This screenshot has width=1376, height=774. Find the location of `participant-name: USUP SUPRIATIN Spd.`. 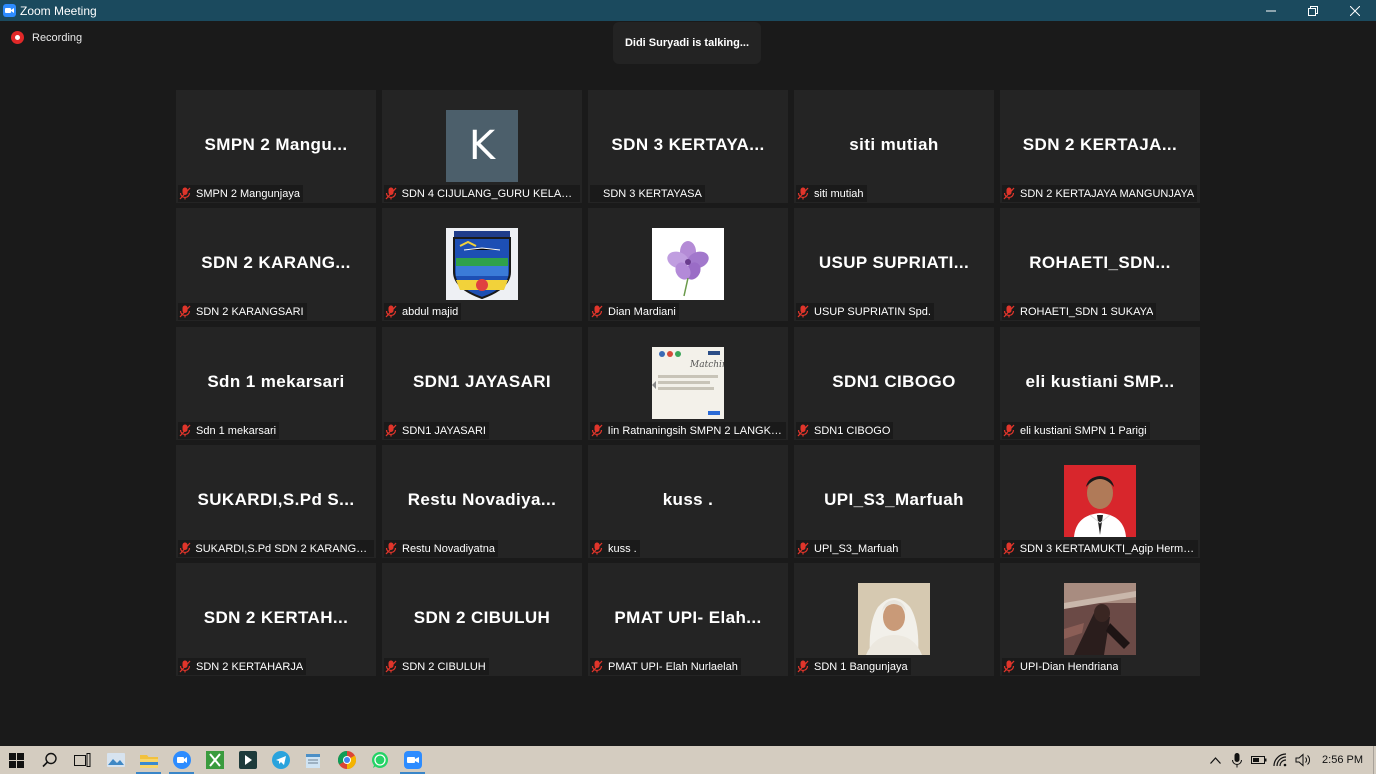

participant-name: USUP SUPRIATIN Spd. is located at coordinates (872, 311).